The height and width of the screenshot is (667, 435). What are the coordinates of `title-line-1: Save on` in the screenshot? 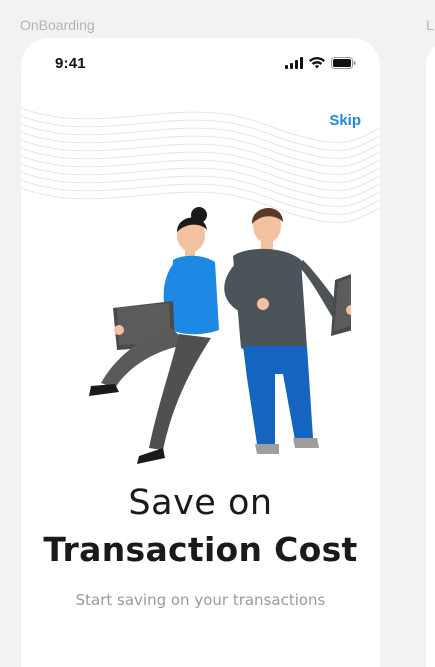 It's located at (200, 503).